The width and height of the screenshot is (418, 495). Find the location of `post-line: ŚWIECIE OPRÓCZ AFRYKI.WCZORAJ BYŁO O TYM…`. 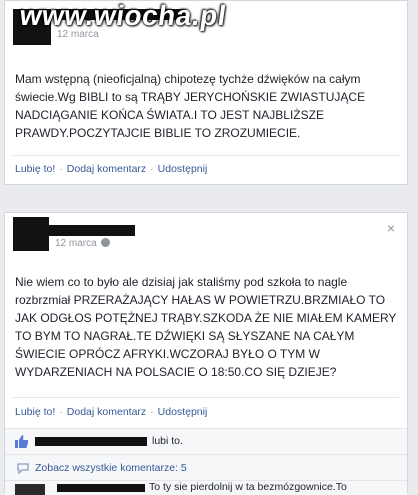

post-line: ŚWIECIE OPRÓCZ AFRYKI.WCZORAJ BYŁO O TYM… is located at coordinates (167, 354).